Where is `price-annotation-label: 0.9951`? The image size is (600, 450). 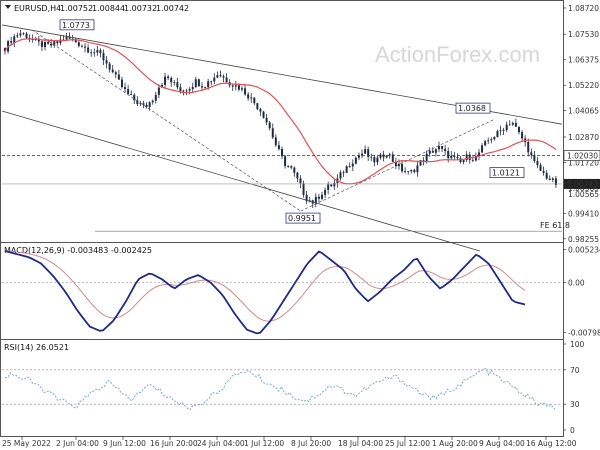
price-annotation-label: 0.9951 is located at coordinates (302, 218).